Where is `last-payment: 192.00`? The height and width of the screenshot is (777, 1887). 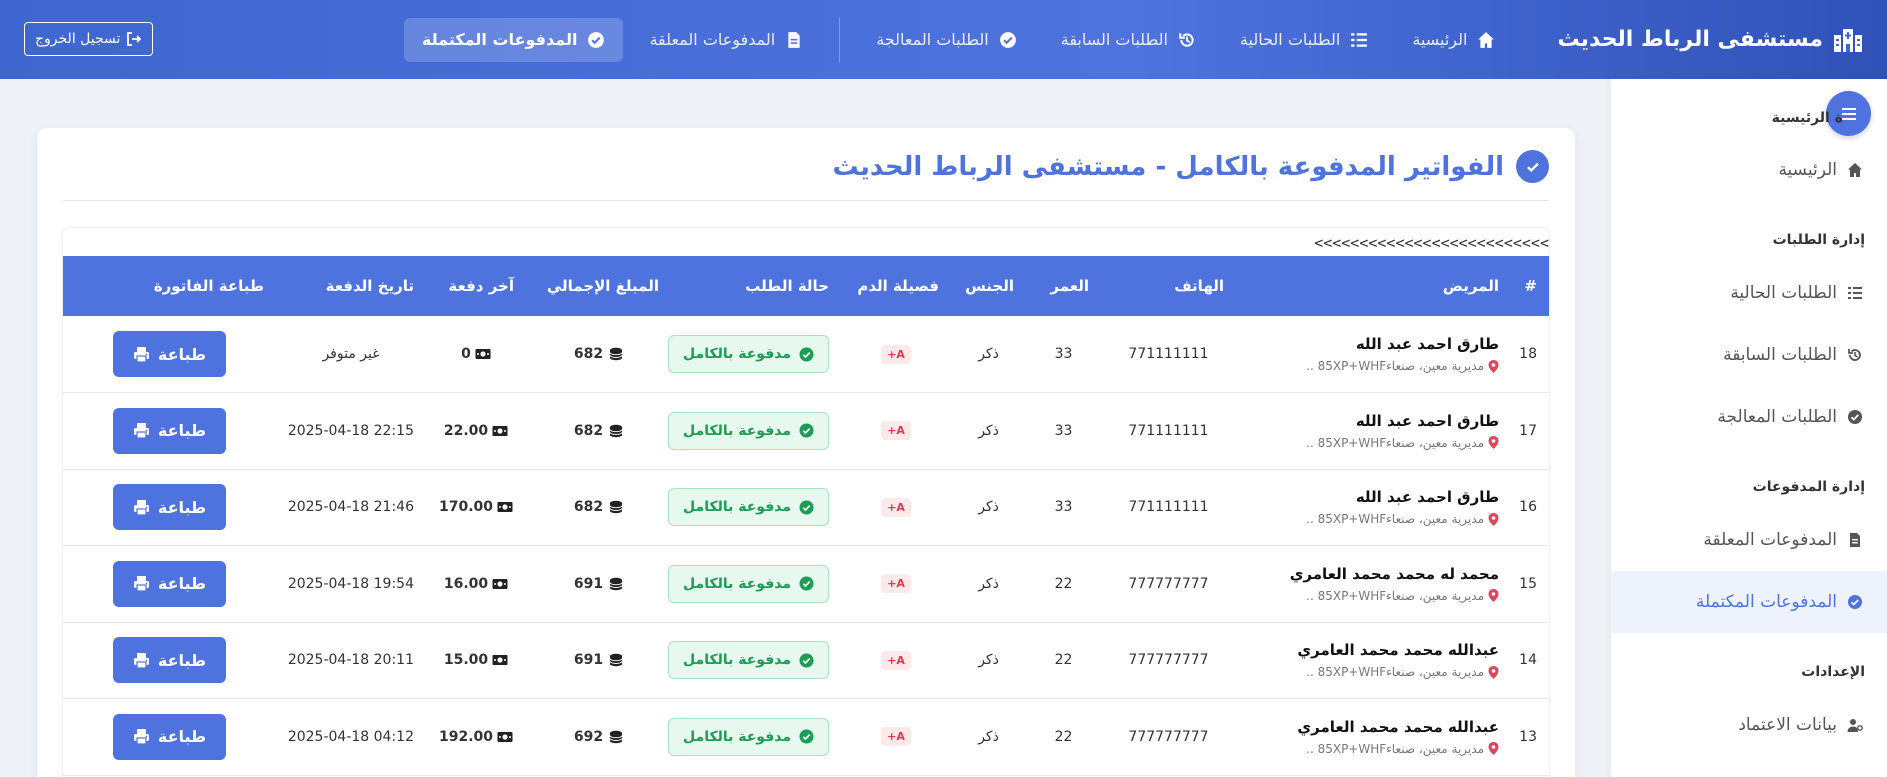 last-payment: 192.00 is located at coordinates (476, 737).